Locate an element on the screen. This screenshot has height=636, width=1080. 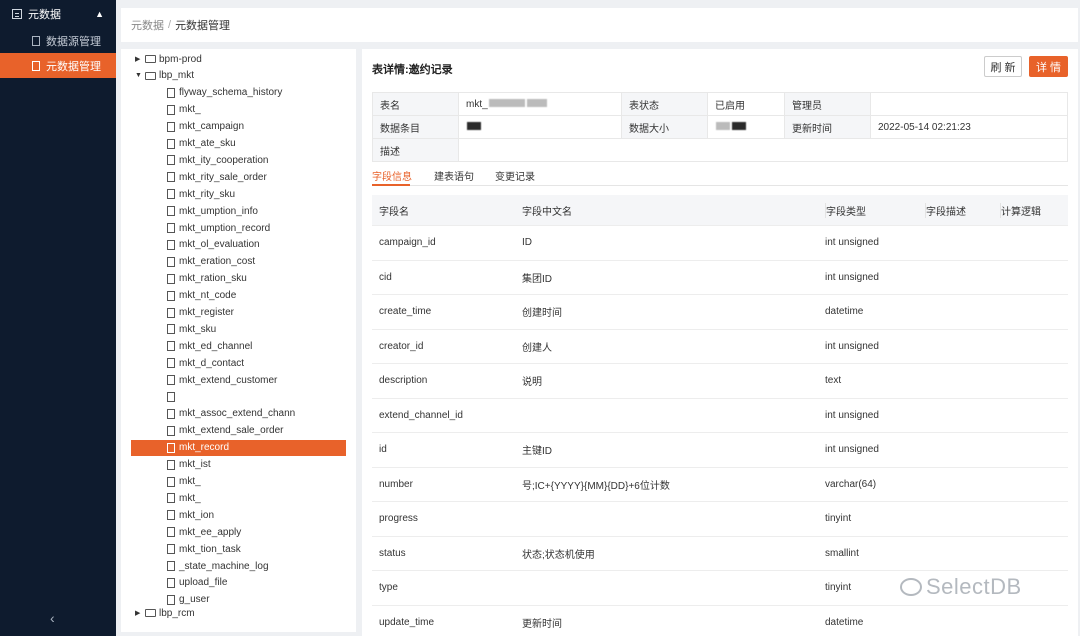
tree-table-node: mkt_register is located at coordinates (200, 313).